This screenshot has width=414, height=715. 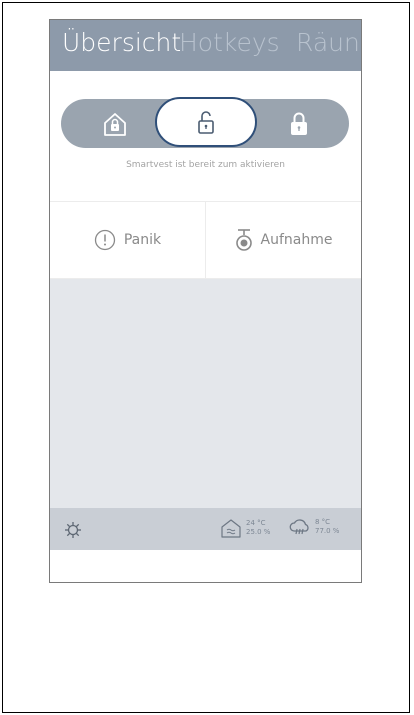 What do you see at coordinates (299, 527) in the screenshot?
I see `cloud-rain-icon` at bounding box center [299, 527].